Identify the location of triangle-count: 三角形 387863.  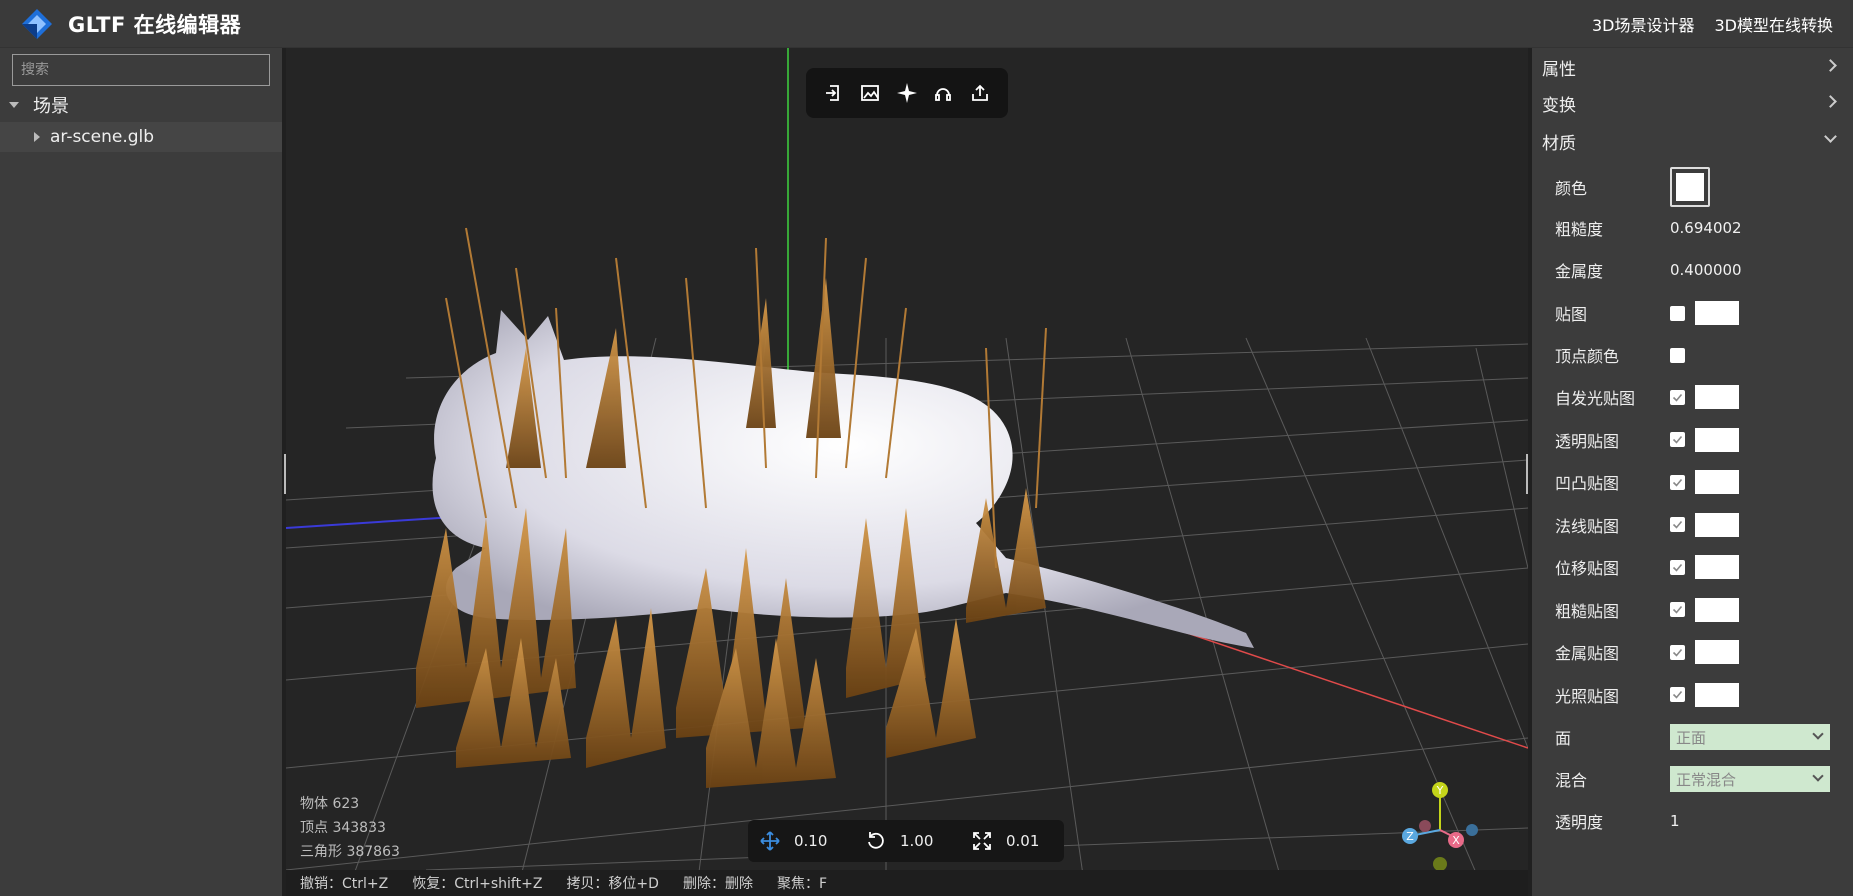
(350, 852).